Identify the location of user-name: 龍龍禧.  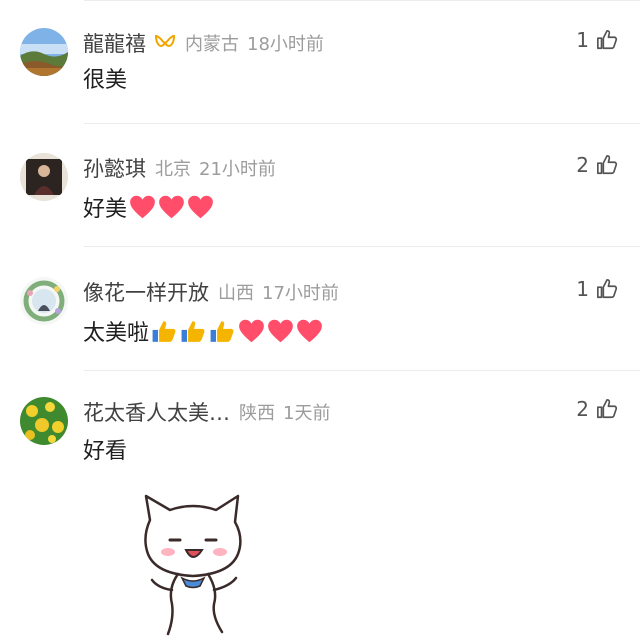
(114, 43).